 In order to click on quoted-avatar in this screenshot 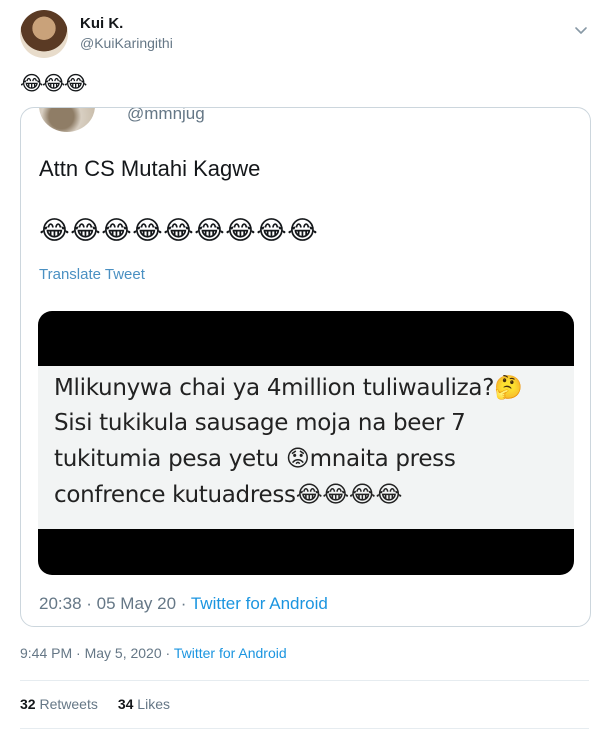, I will do `click(67, 120)`.